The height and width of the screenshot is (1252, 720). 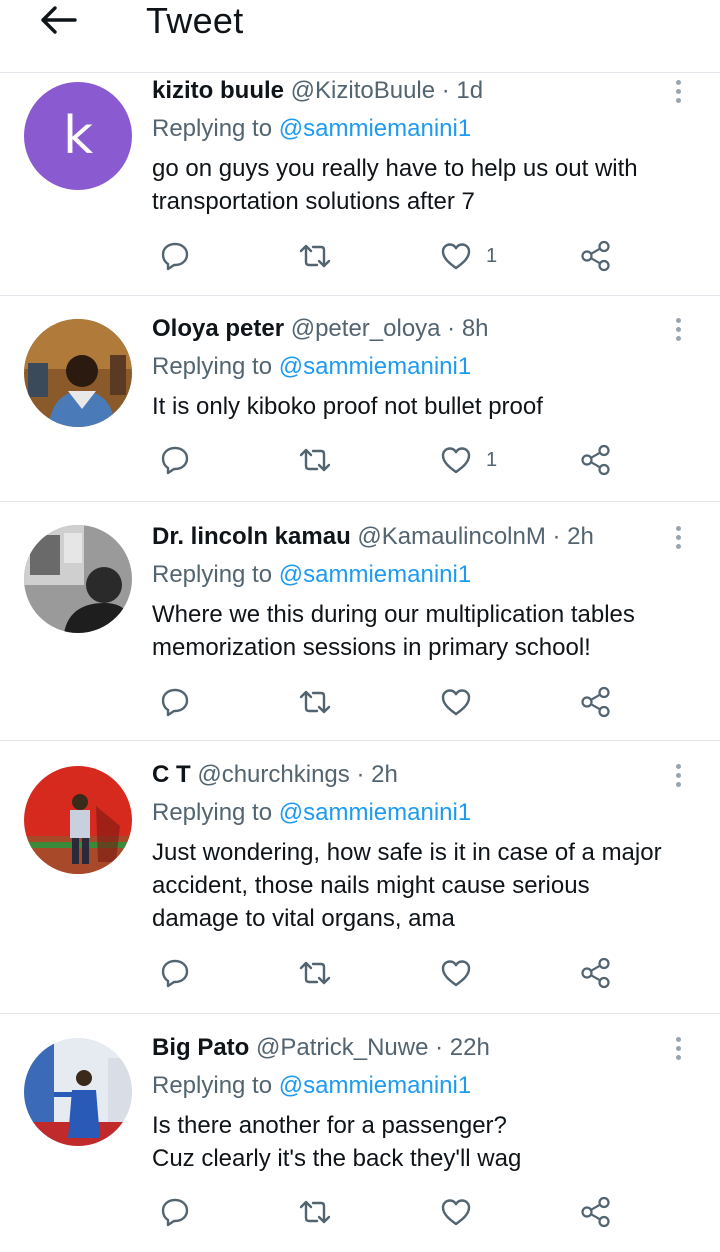 I want to click on tweet-header: Dr. lincoln kamau @KamaulincolnM · 2h, so click(x=412, y=537).